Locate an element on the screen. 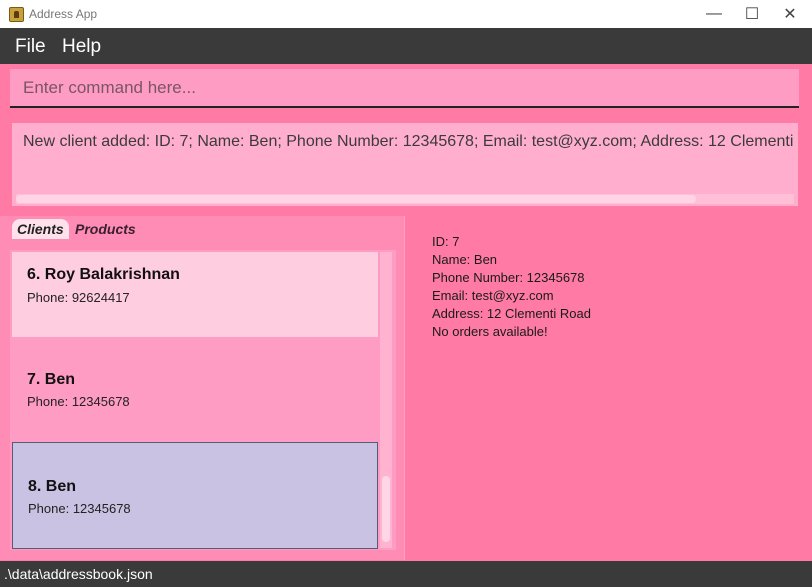 This screenshot has height=587, width=812. detail-address: Address: 12 Clementi Road is located at coordinates (511, 313).